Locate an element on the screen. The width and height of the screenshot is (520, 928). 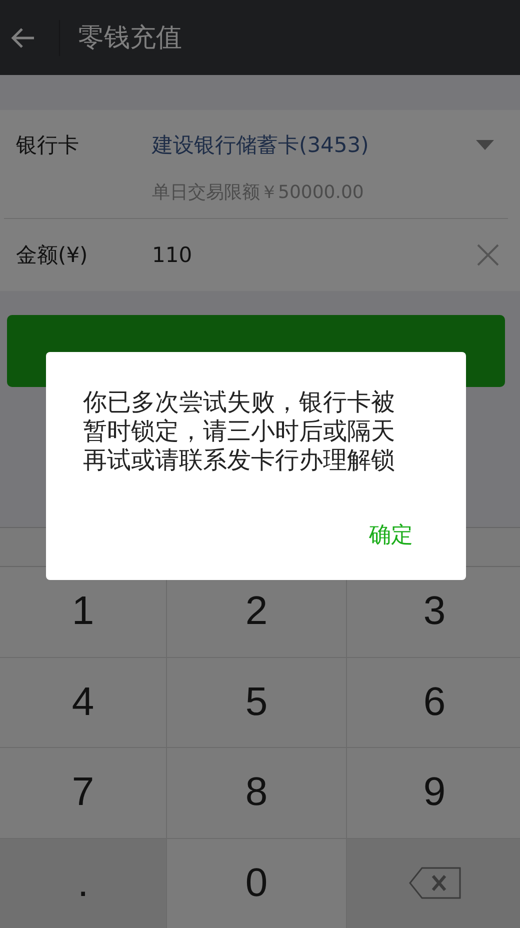
back-arrow-icon is located at coordinates (23, 37).